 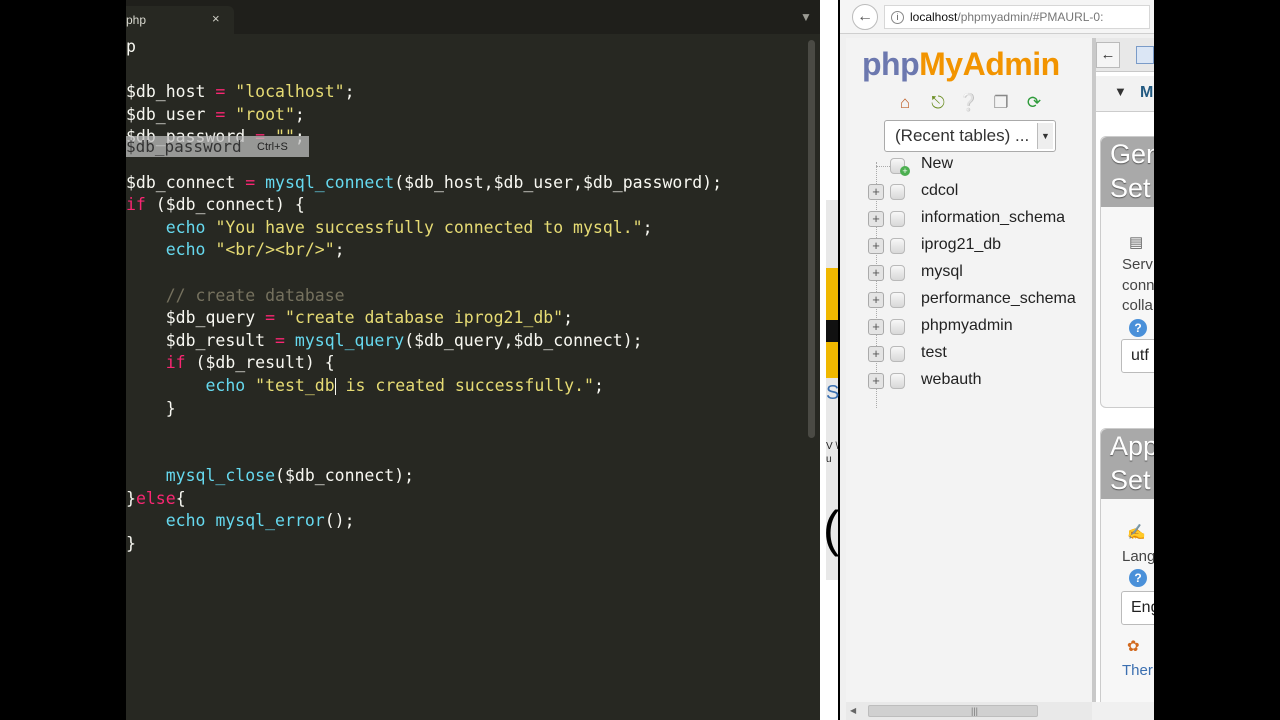 I want to click on section-title-line: App, so click(x=1132, y=446).